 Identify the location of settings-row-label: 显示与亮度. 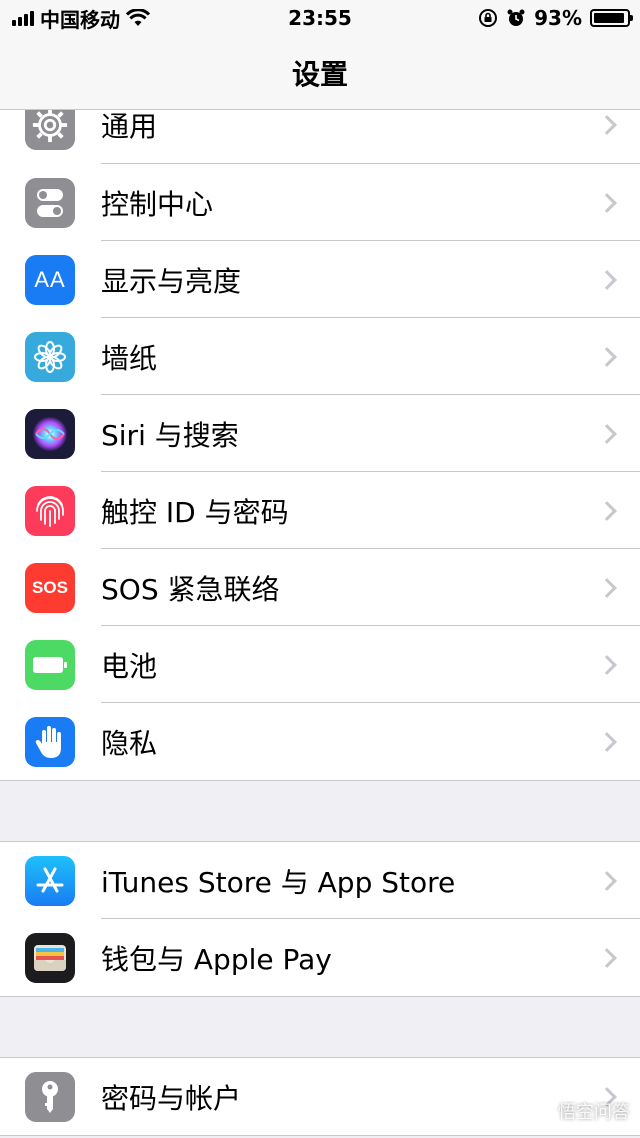
(171, 281).